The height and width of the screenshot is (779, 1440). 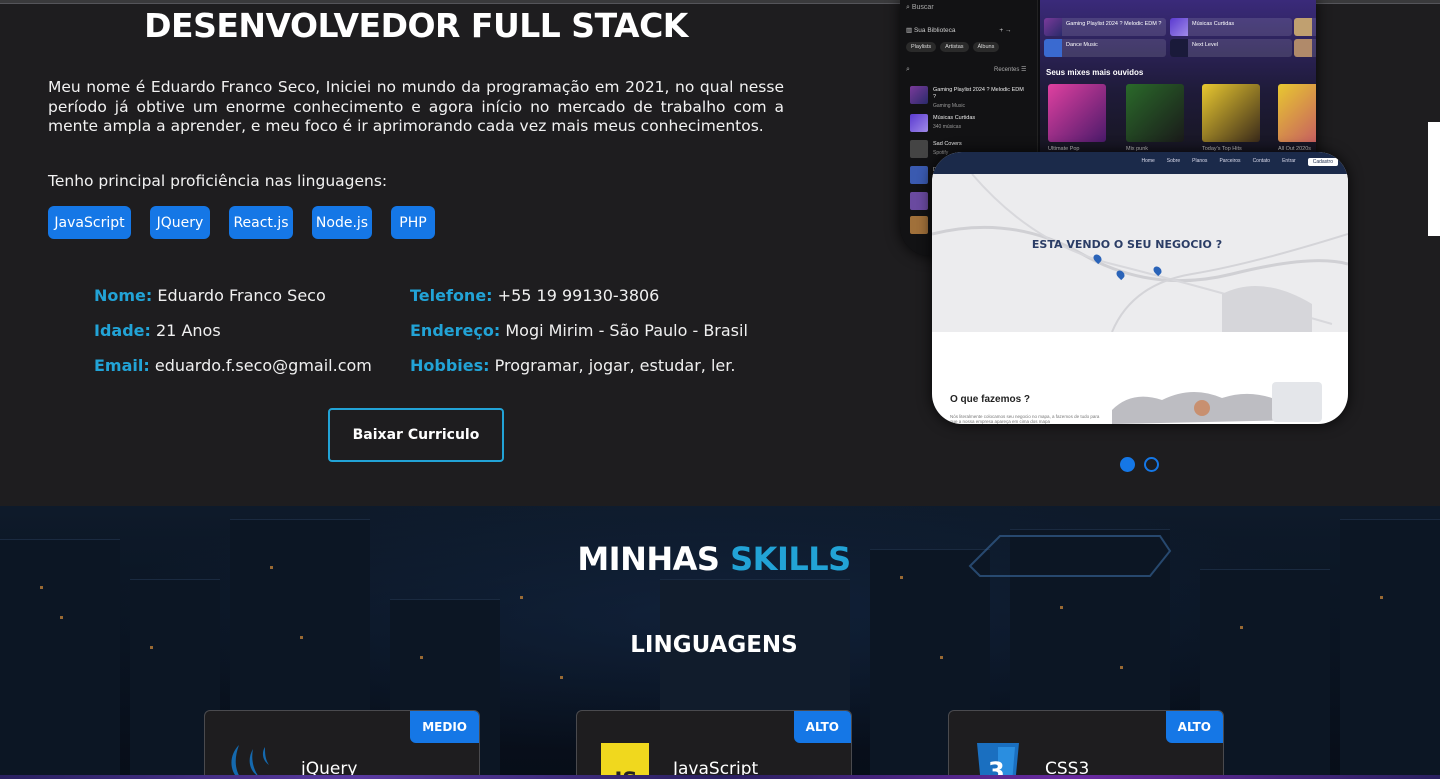 What do you see at coordinates (261, 222) in the screenshot?
I see `tag-reactjs: React.js` at bounding box center [261, 222].